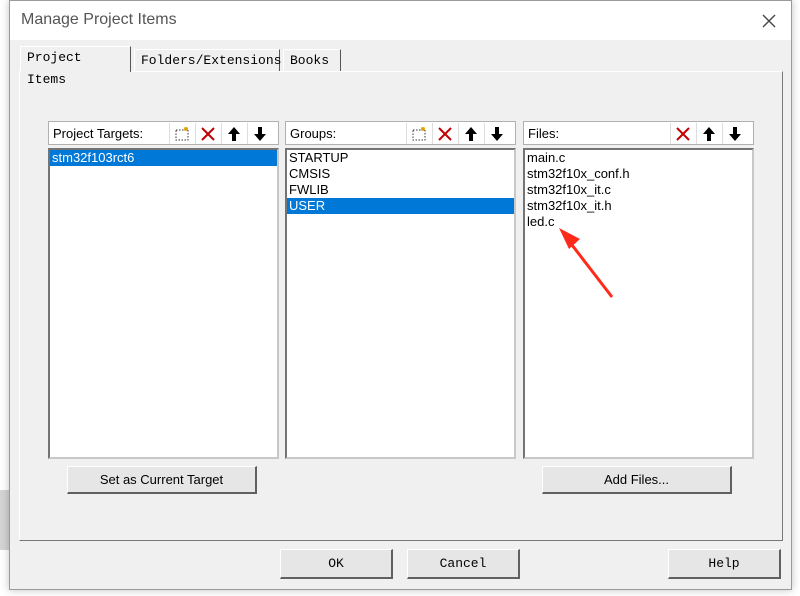 This screenshot has width=800, height=596. What do you see at coordinates (99, 19) in the screenshot?
I see `dialog-title: Manage Project Items` at bounding box center [99, 19].